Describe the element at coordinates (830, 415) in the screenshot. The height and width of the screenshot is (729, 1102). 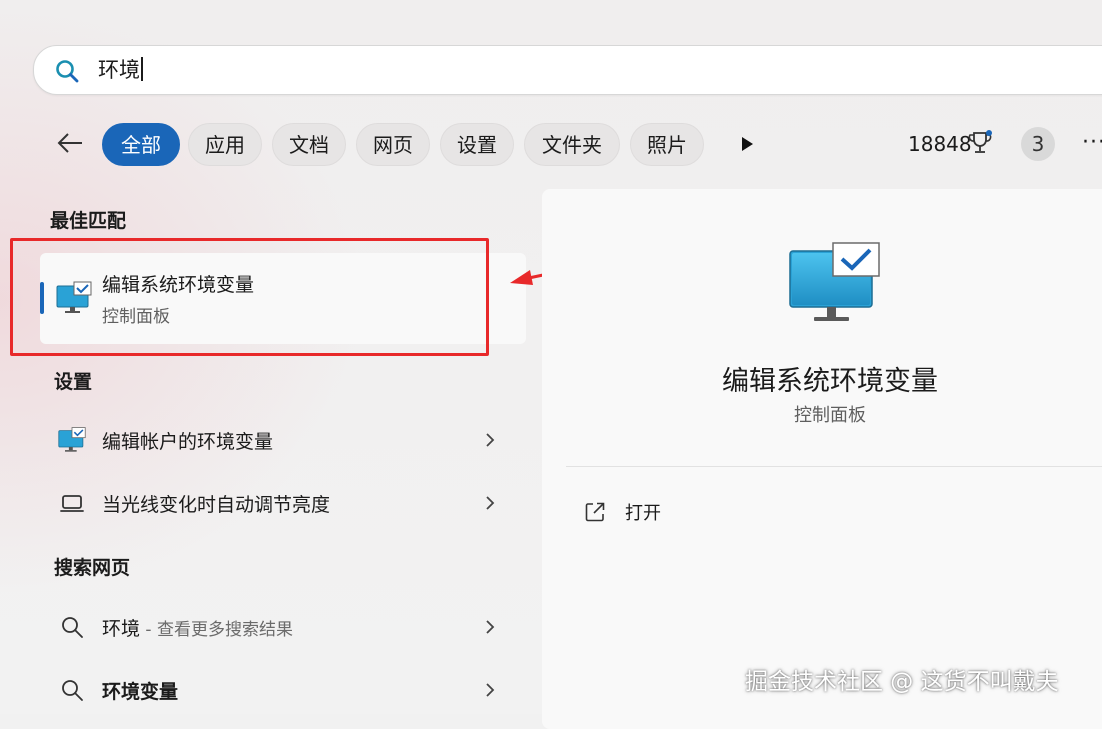
I see `details-subtitle: 控制面板` at that location.